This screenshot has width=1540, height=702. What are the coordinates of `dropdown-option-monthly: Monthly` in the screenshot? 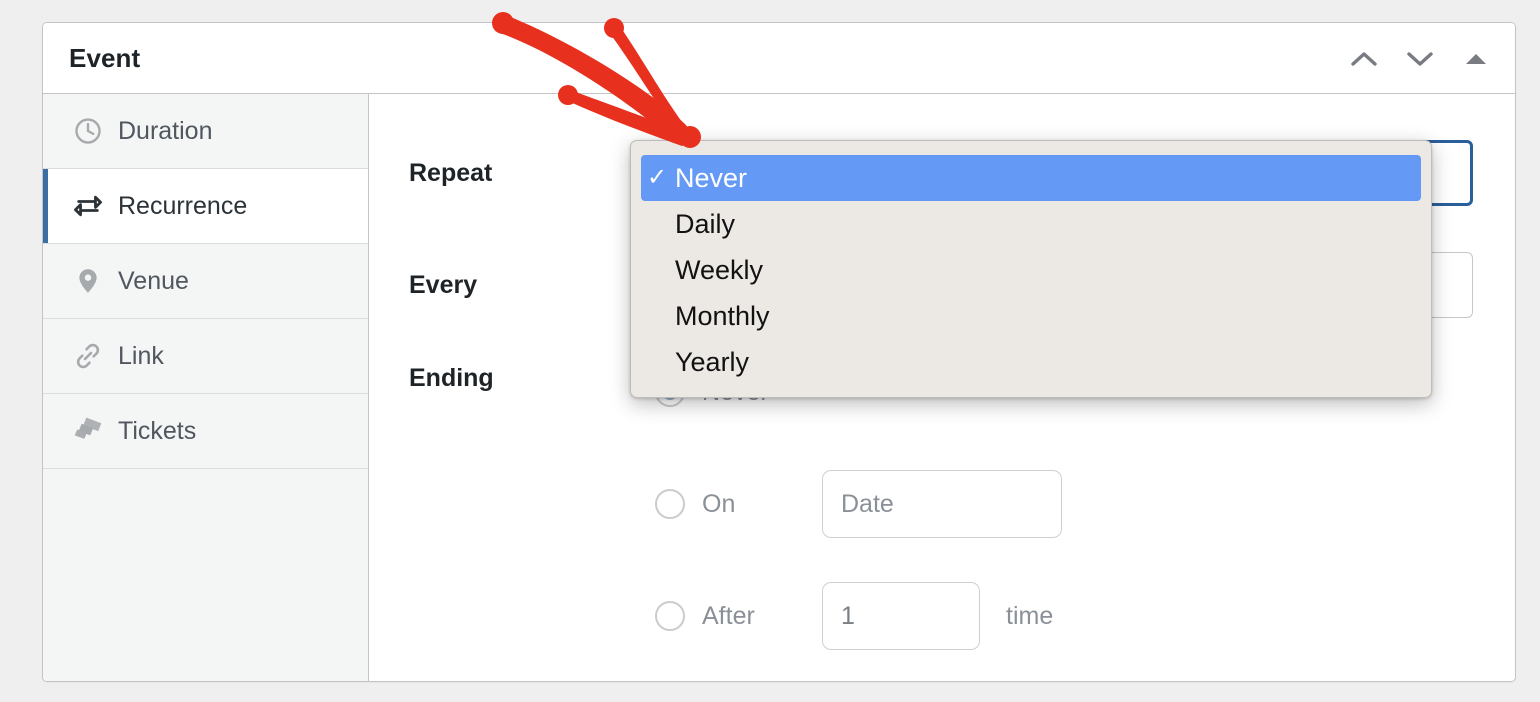 It's located at (1031, 316).